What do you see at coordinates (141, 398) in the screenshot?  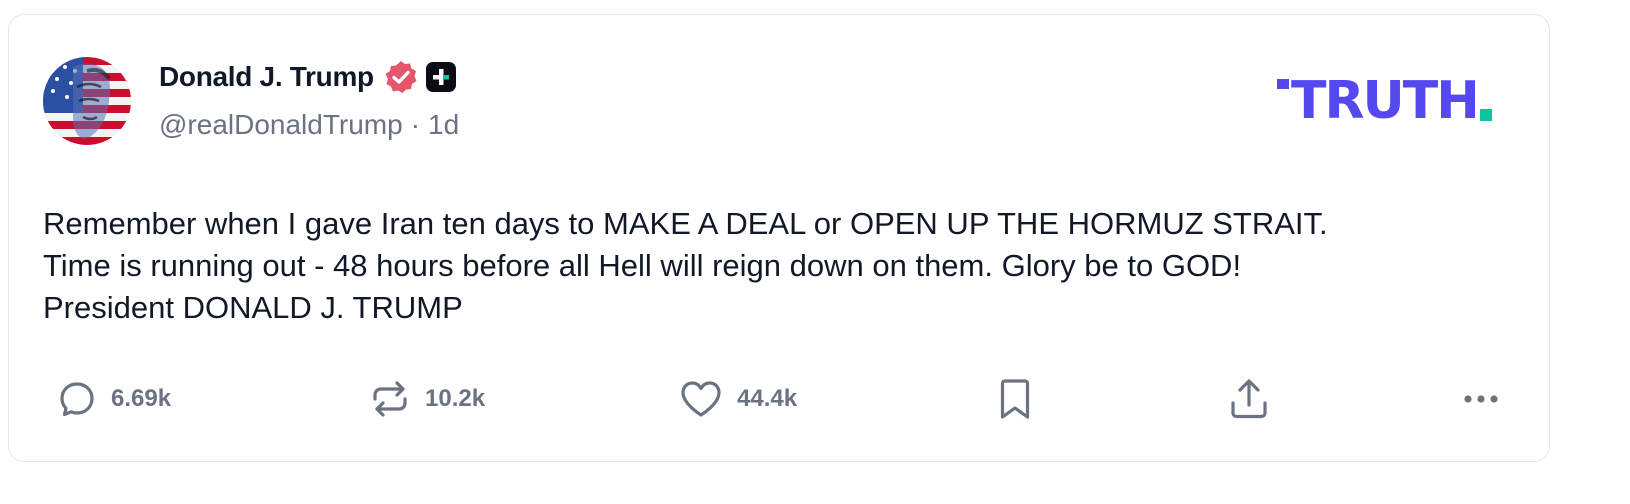 I see `reply-count: 6.69k` at bounding box center [141, 398].